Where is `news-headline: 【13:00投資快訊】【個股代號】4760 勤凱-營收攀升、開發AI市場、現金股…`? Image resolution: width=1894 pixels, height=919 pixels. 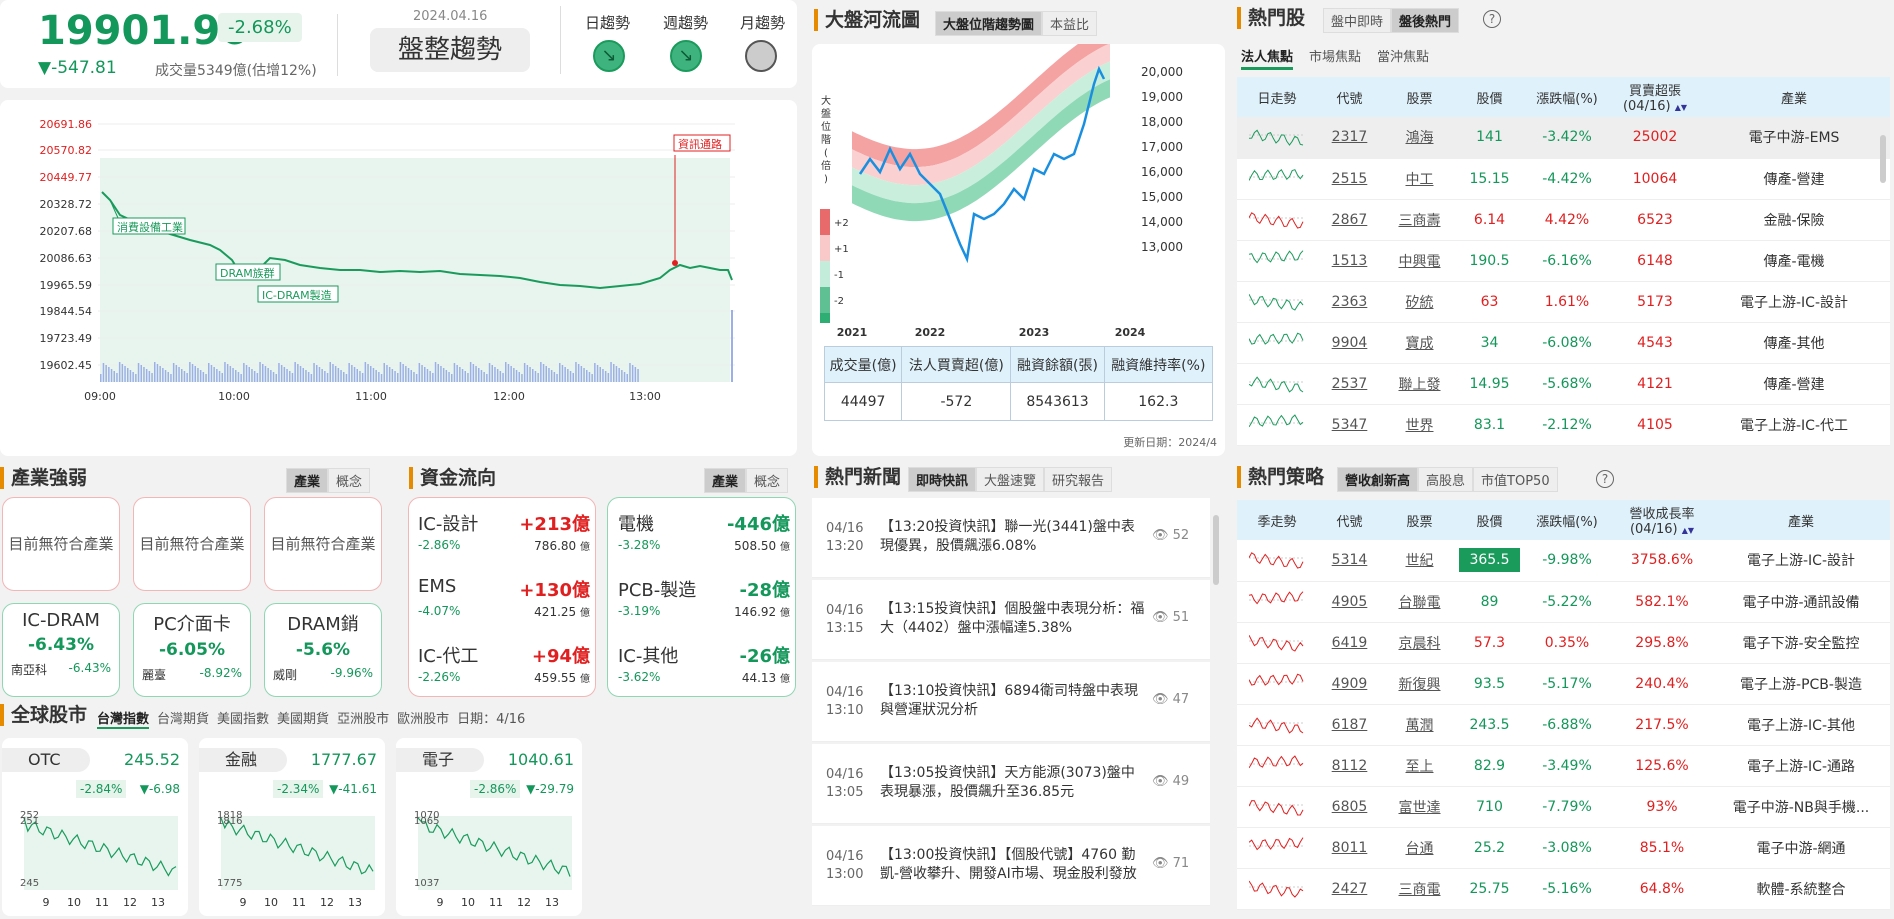 news-headline: 【13:00投資快訊】【個股代號】4760 勤凱-營收攀升、開發AI市場、現金股… is located at coordinates (1014, 865).